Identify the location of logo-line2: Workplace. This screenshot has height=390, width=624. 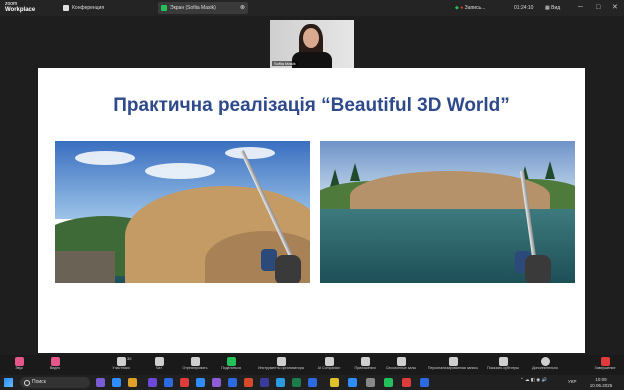
(20, 10).